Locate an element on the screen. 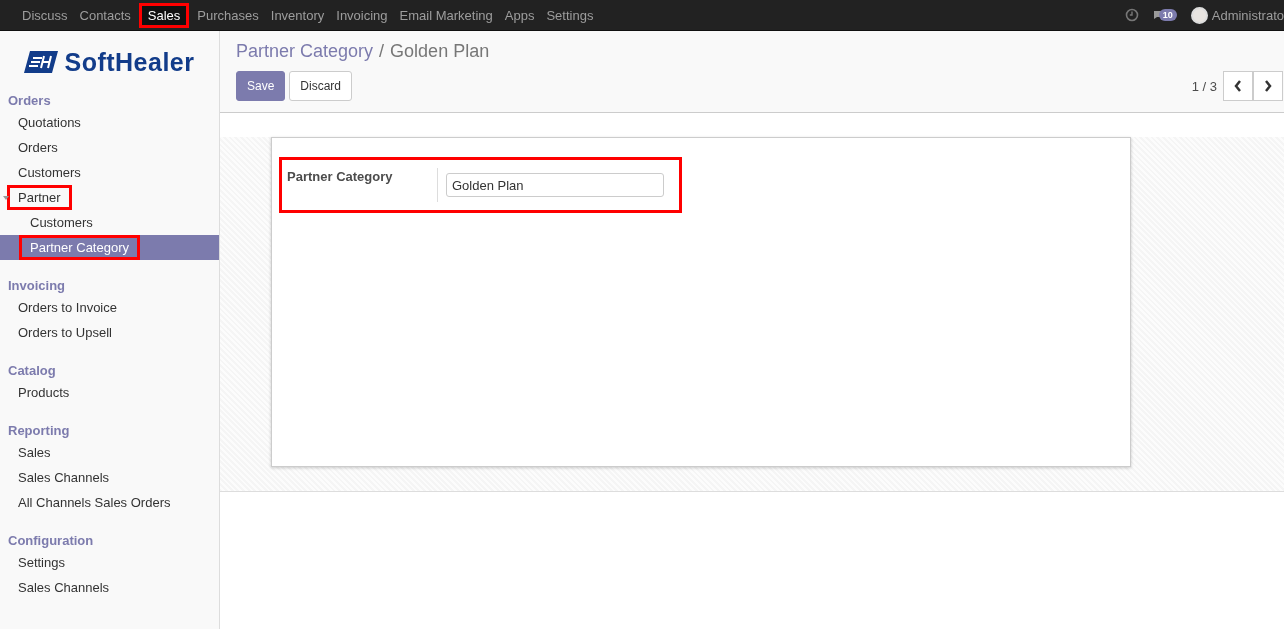 This screenshot has height=629, width=1284. menu-item: Invoicing is located at coordinates (362, 15).